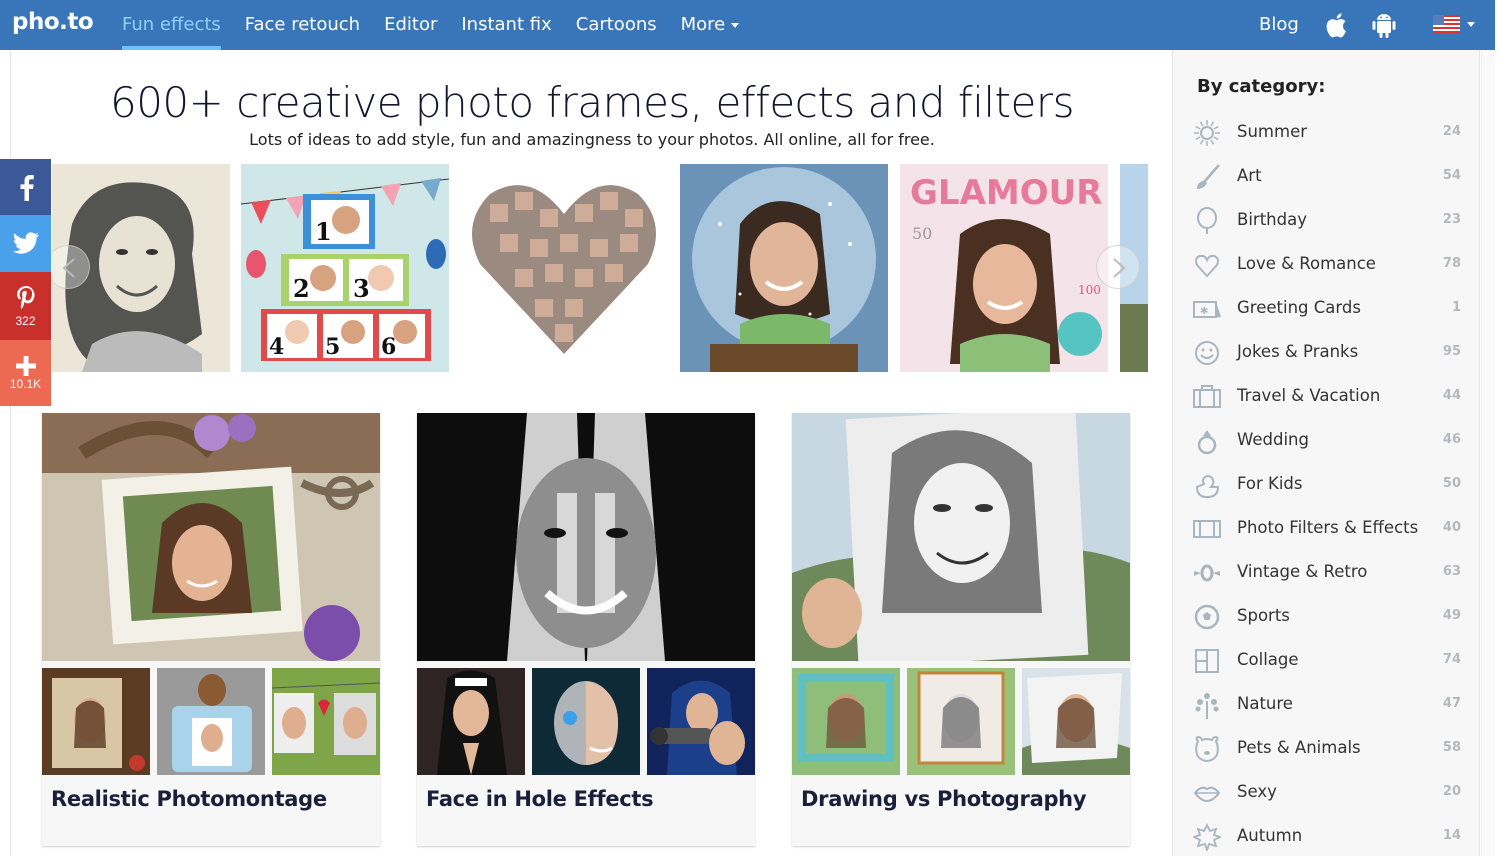 Image resolution: width=1500 pixels, height=860 pixels. I want to click on nav-label: Instant fix, so click(506, 24).